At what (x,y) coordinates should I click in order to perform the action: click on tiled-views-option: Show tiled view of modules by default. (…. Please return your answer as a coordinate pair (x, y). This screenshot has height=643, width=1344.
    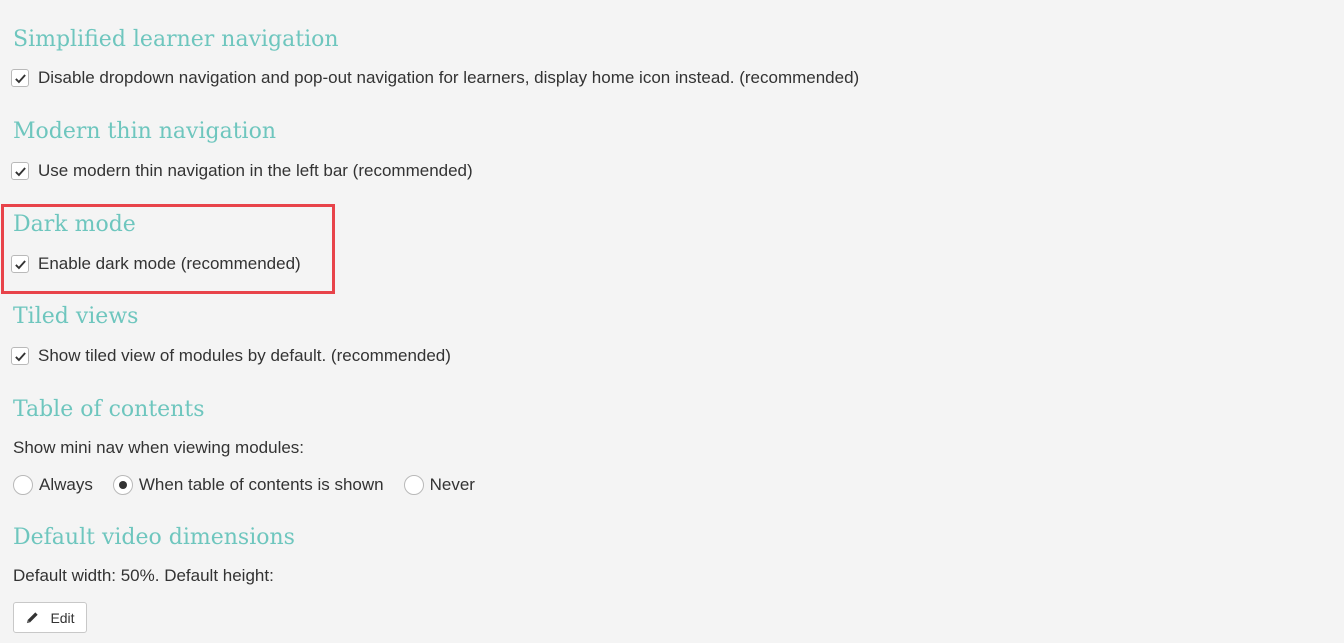
    Looking at the image, I should click on (231, 356).